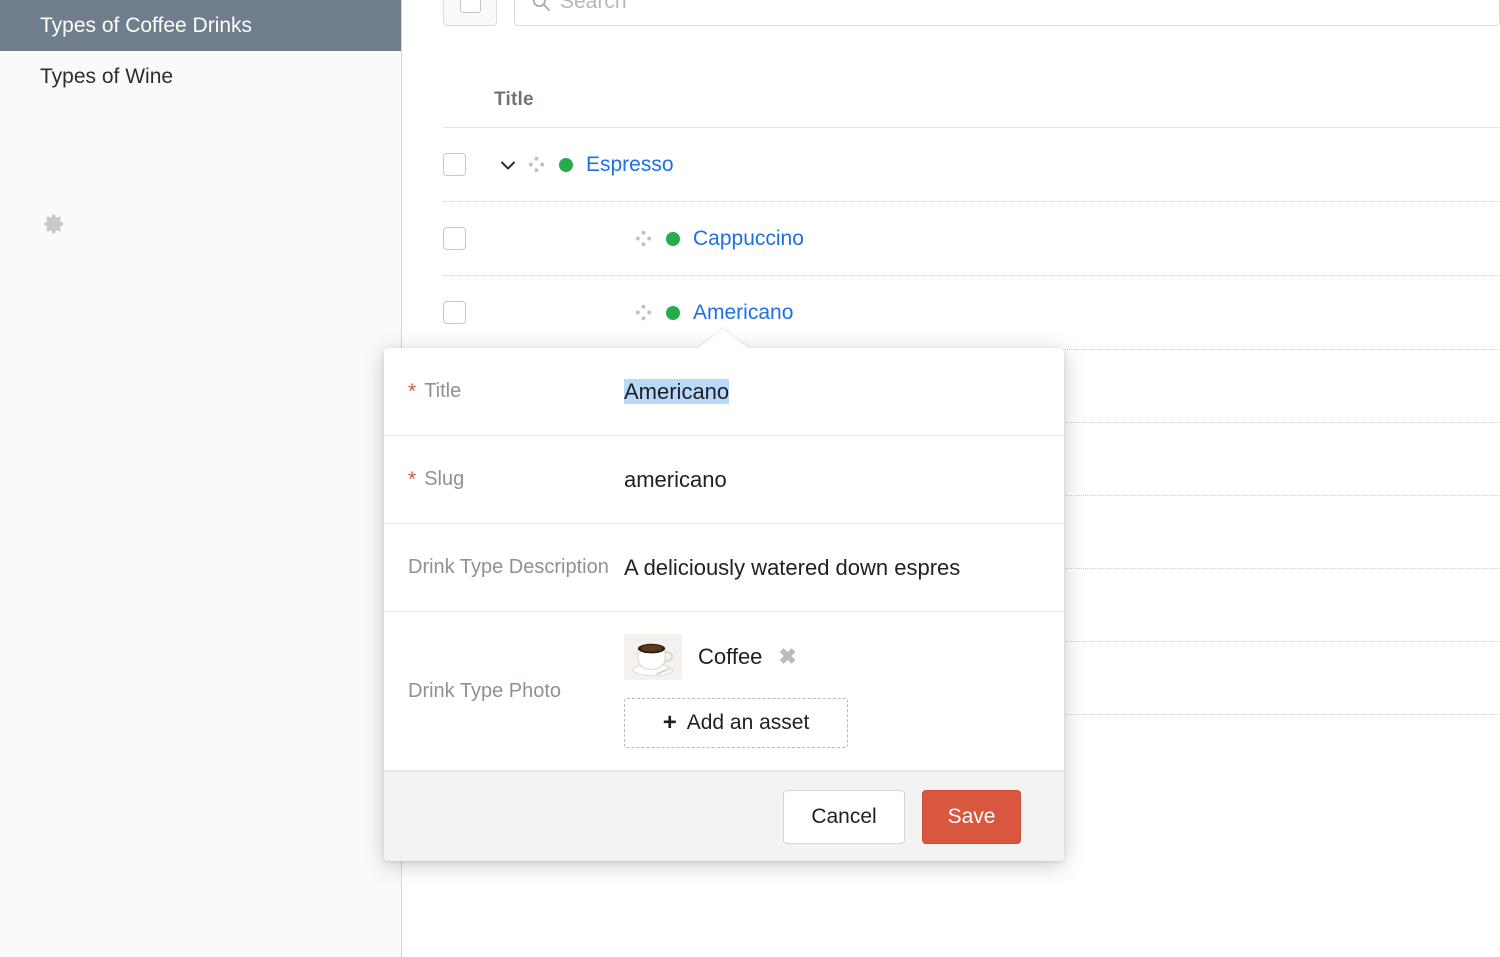 This screenshot has width=1500, height=957. Describe the element at coordinates (971, 313) in the screenshot. I see `table-row: Americano` at that location.